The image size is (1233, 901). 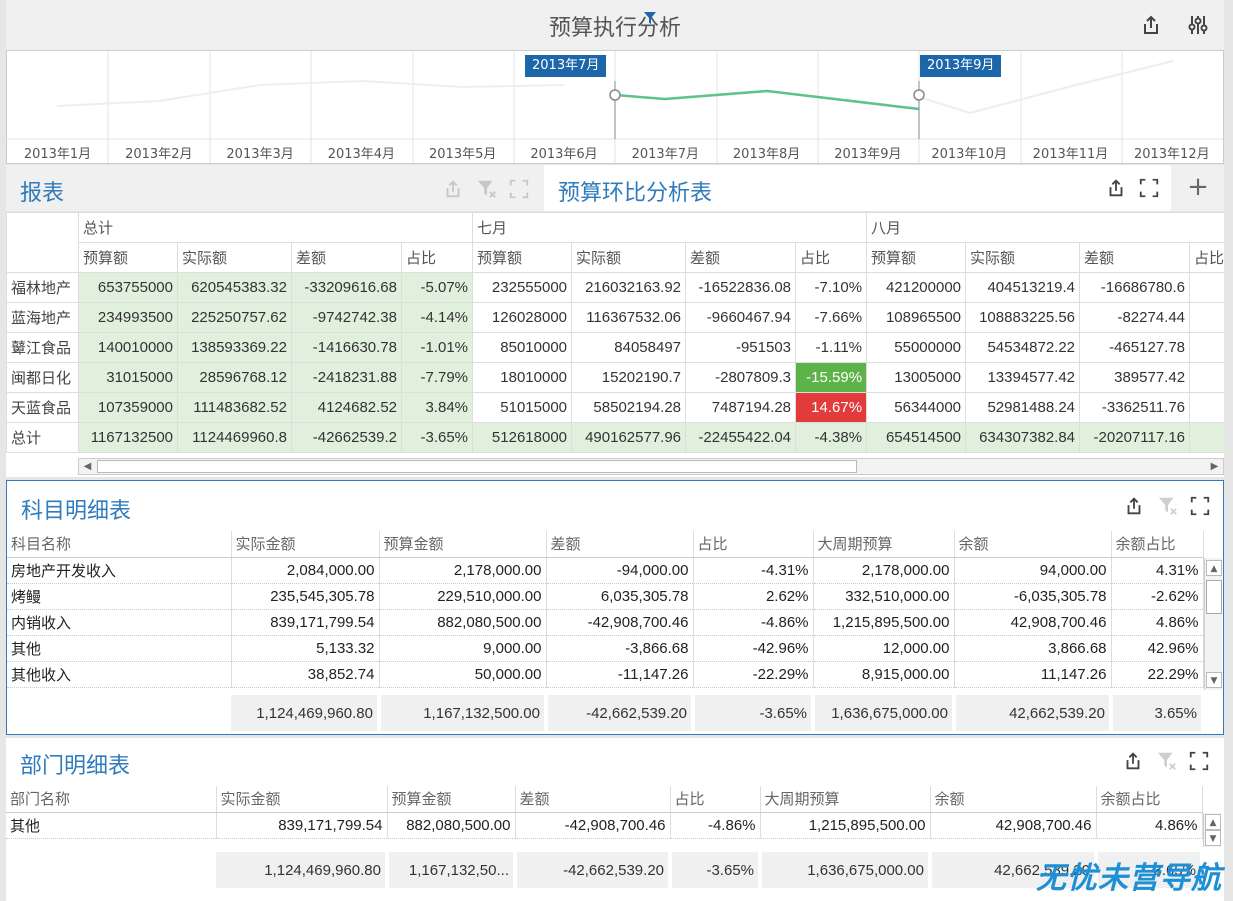 I want to click on pivot-cell: -9660467.94, so click(x=741, y=317).